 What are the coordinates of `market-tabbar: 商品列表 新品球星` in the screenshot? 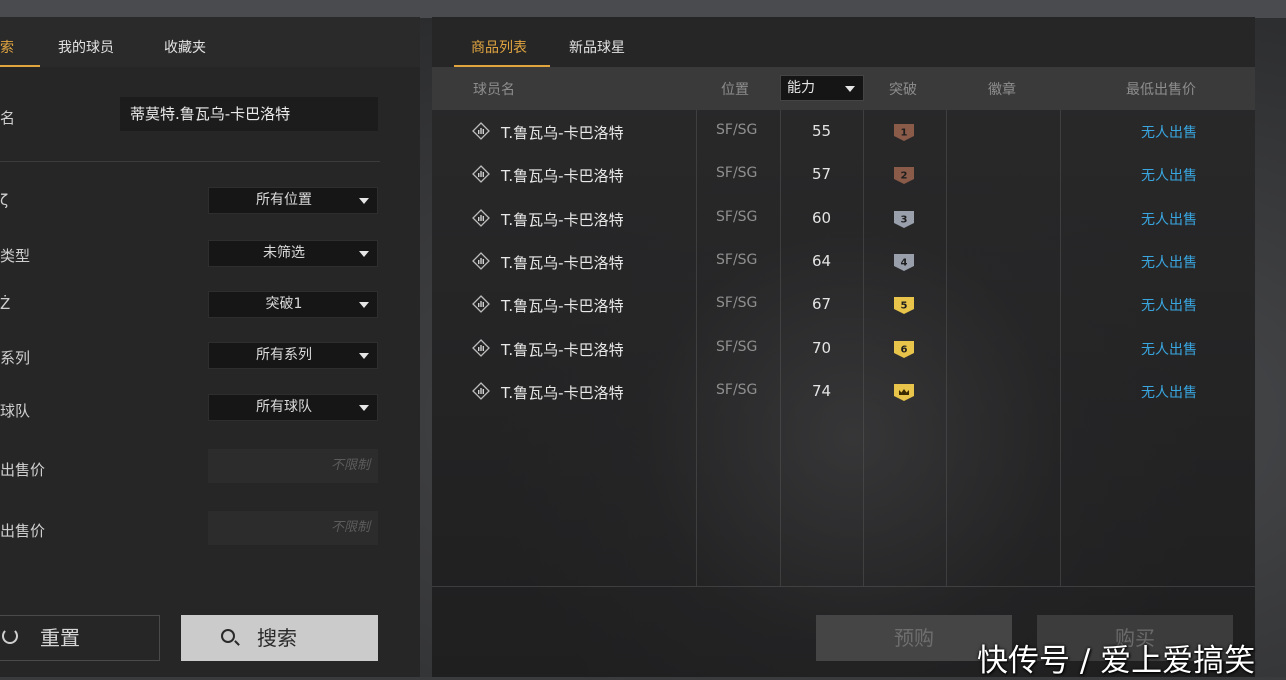 It's located at (843, 42).